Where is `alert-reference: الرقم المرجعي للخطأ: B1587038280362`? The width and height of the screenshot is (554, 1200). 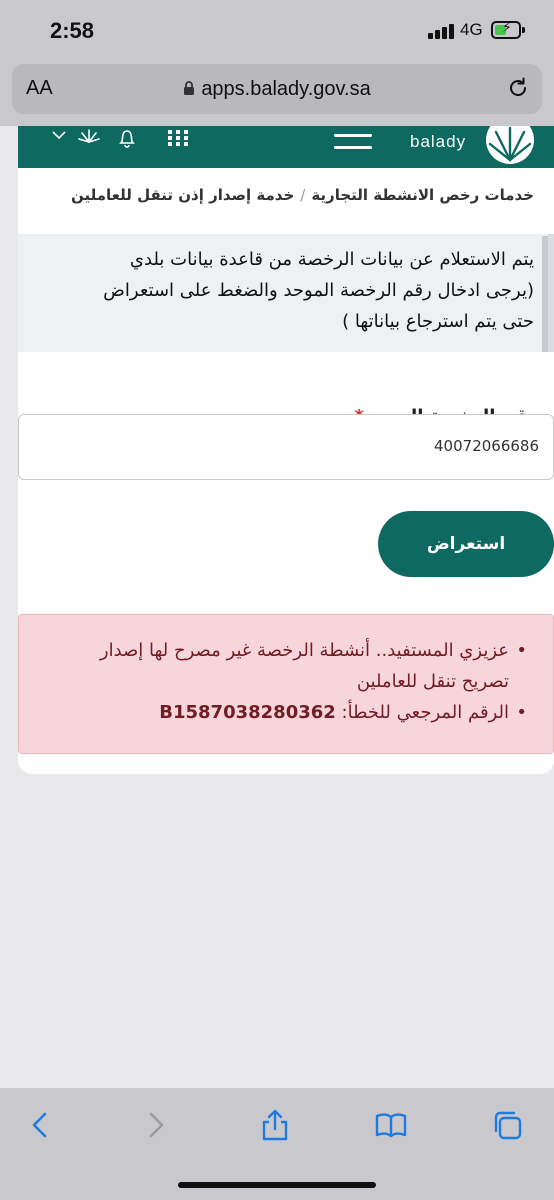 alert-reference: الرقم المرجعي للخطأ: B1587038280362 is located at coordinates (287, 712).